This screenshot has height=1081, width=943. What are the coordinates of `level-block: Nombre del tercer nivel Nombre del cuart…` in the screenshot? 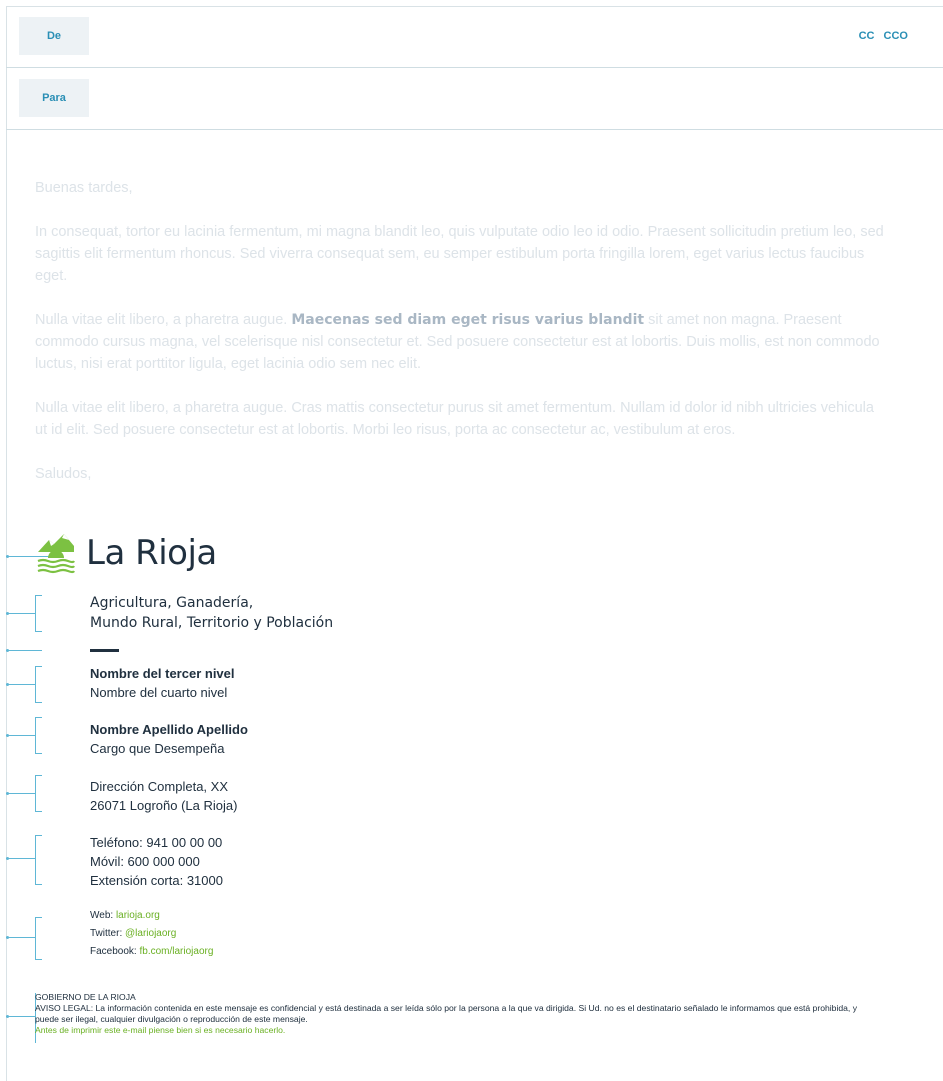 It's located at (162, 683).